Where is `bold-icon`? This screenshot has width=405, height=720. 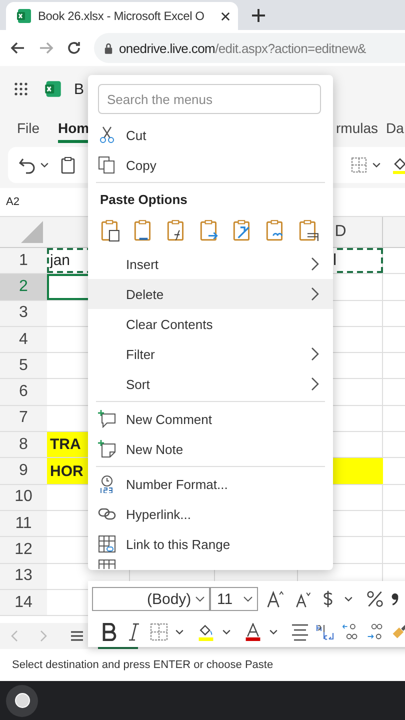
bold-icon is located at coordinates (109, 632).